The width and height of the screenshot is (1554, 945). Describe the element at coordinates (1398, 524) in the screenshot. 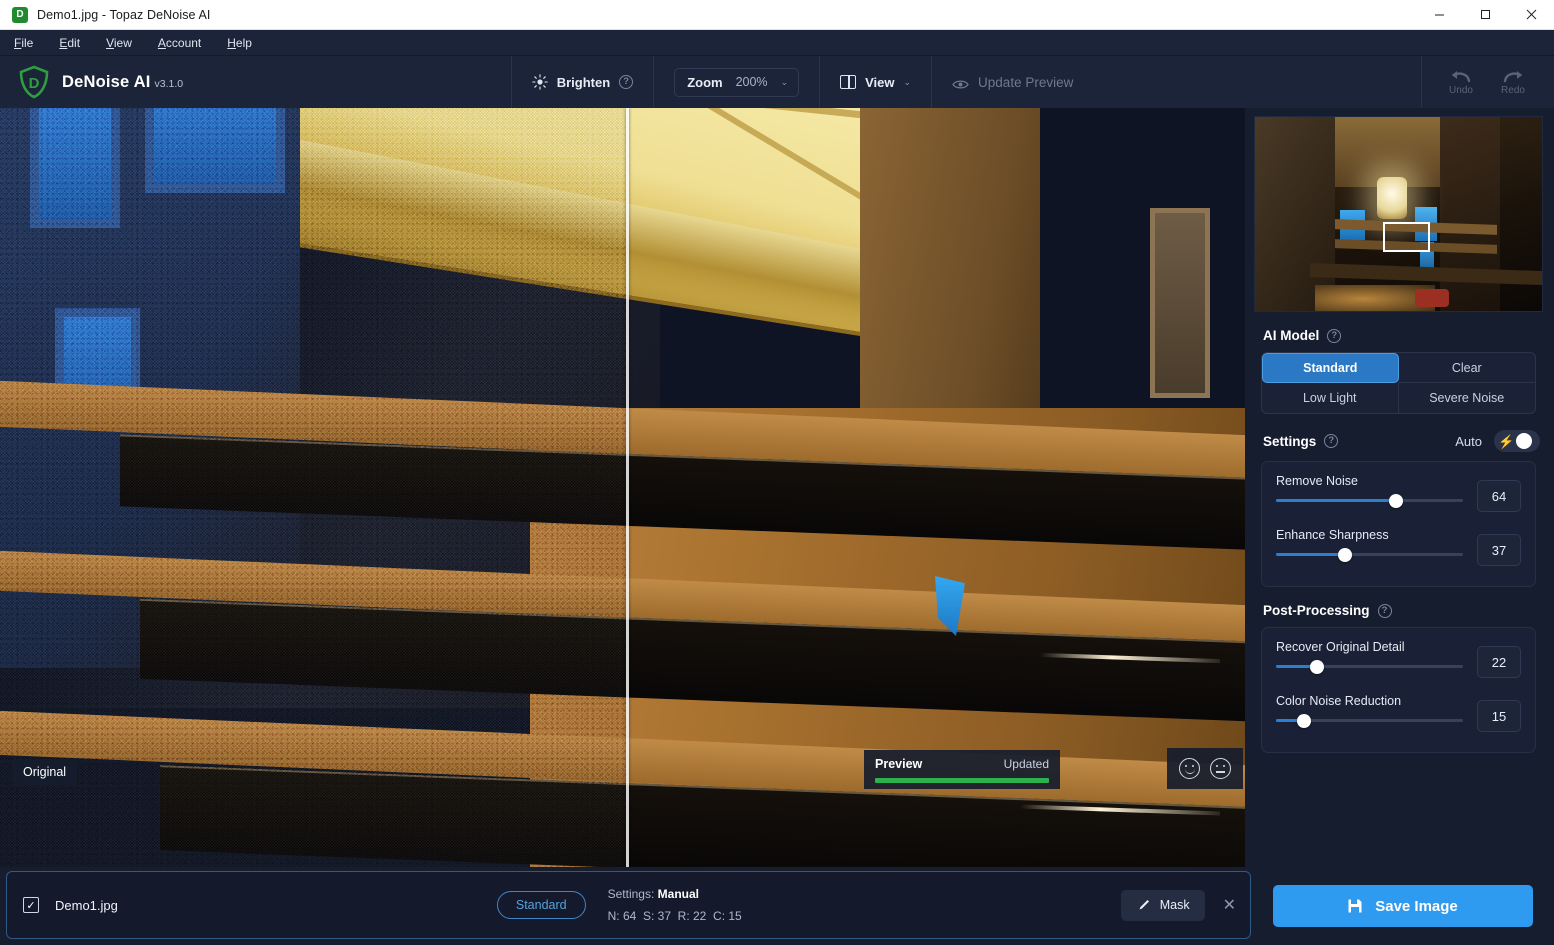

I see `settings-sliders-card: Remove Noise 64 Enhance Sharpness 37` at that location.